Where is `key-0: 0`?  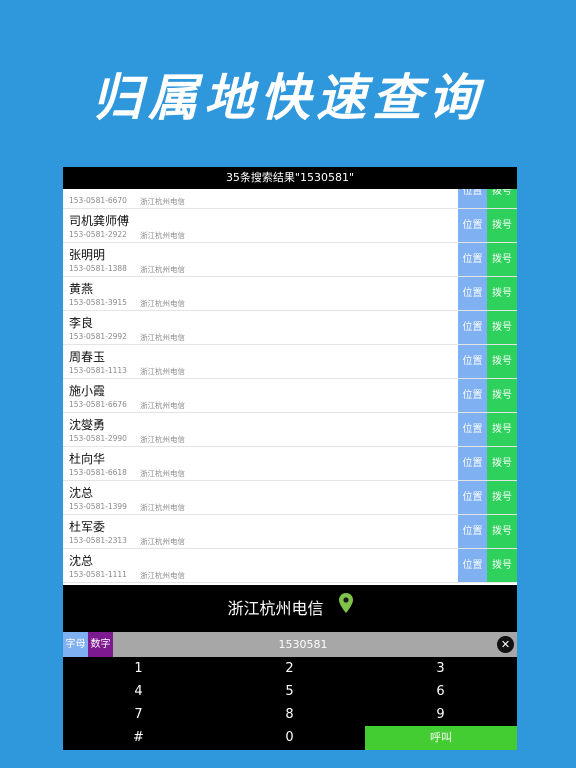 key-0: 0 is located at coordinates (289, 737).